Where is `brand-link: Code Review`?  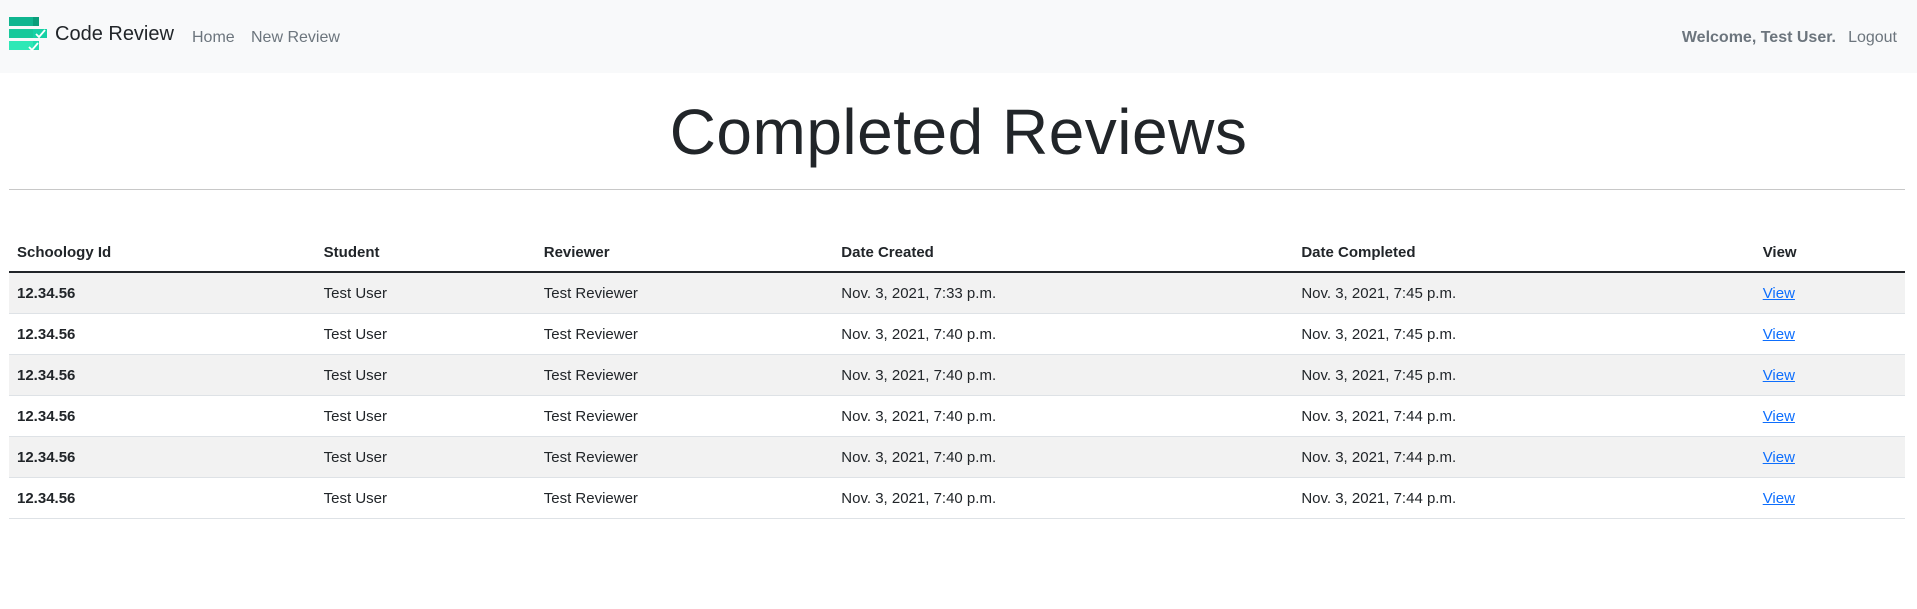
brand-link: Code Review is located at coordinates (91, 36).